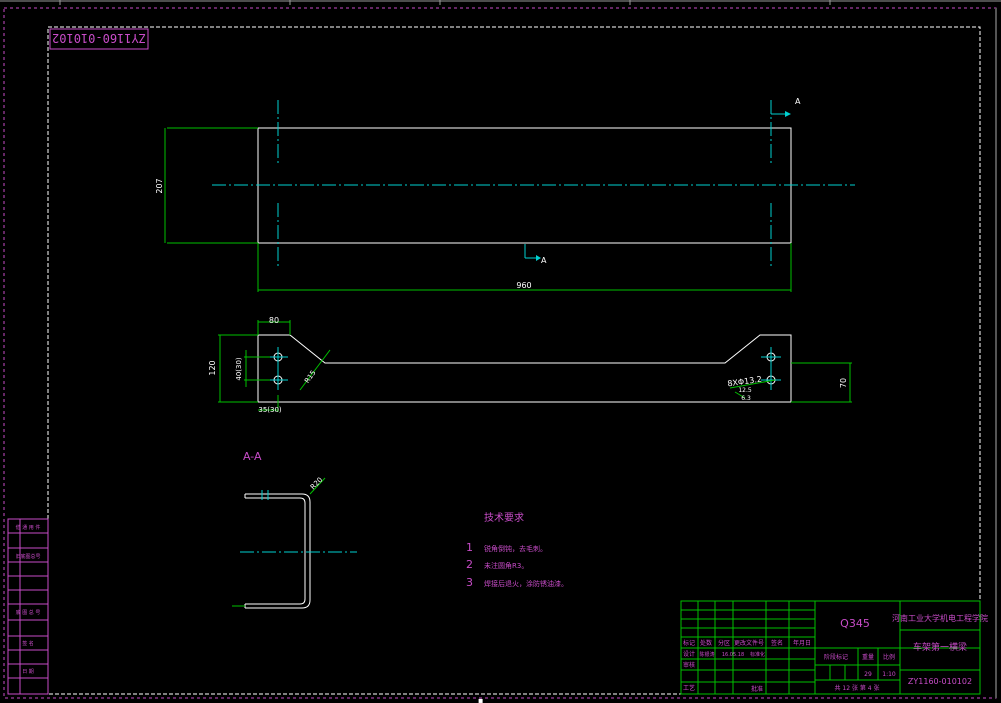 Image resolution: width=1001 pixels, height=703 pixels. I want to click on dim-80: 80, so click(274, 320).